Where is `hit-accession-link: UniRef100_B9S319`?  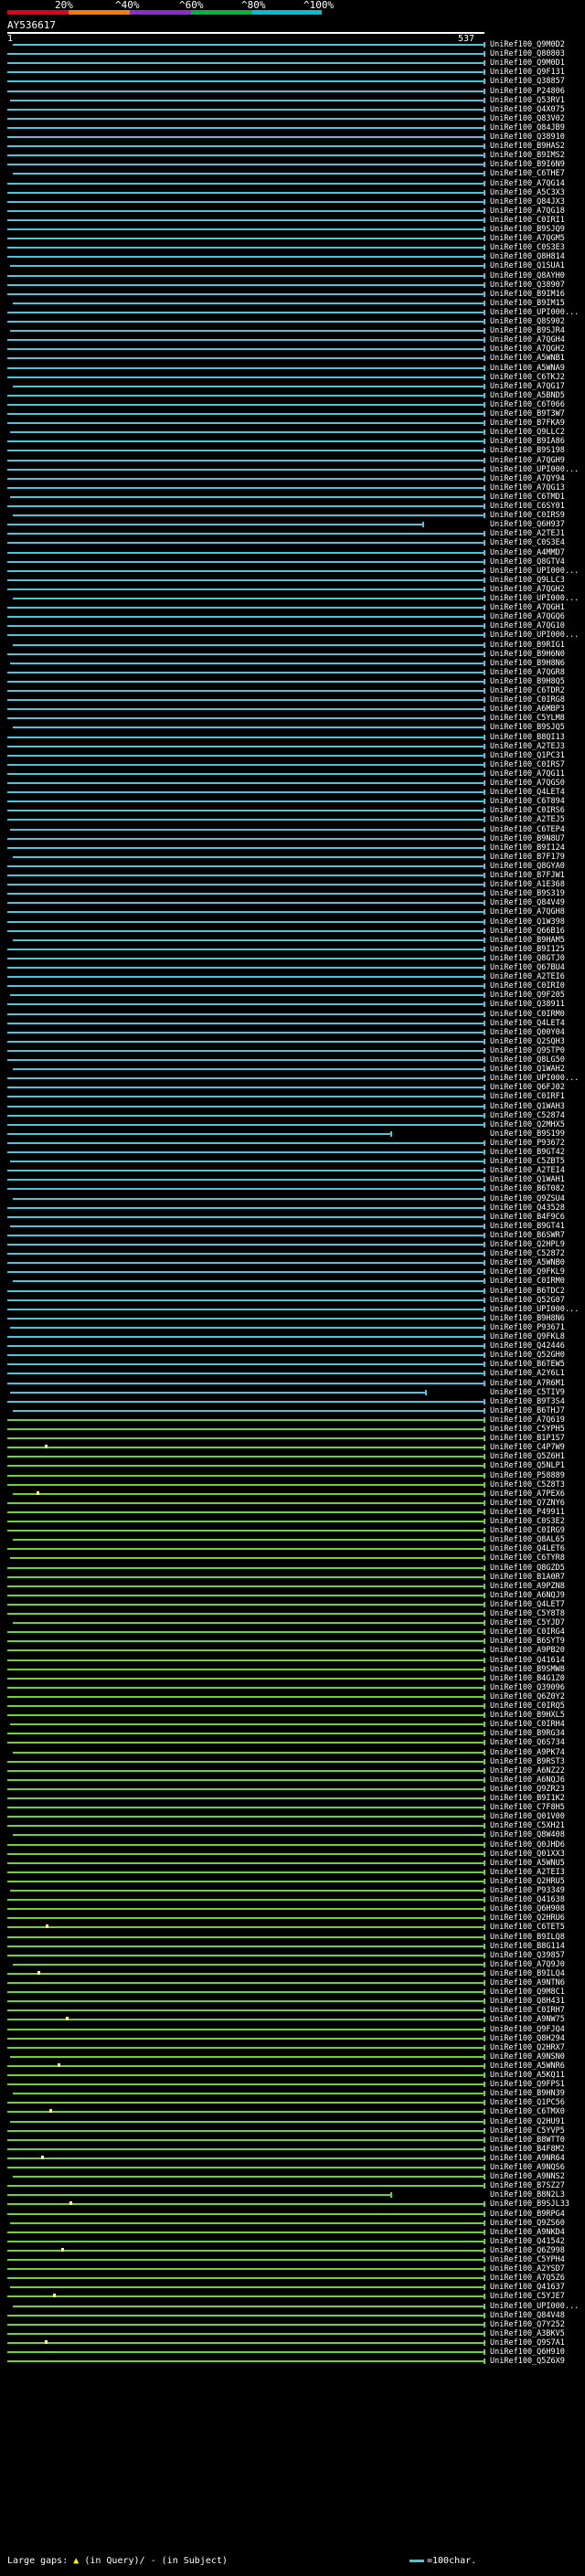
hit-accession-link: UniRef100_B9S319 is located at coordinates (528, 893).